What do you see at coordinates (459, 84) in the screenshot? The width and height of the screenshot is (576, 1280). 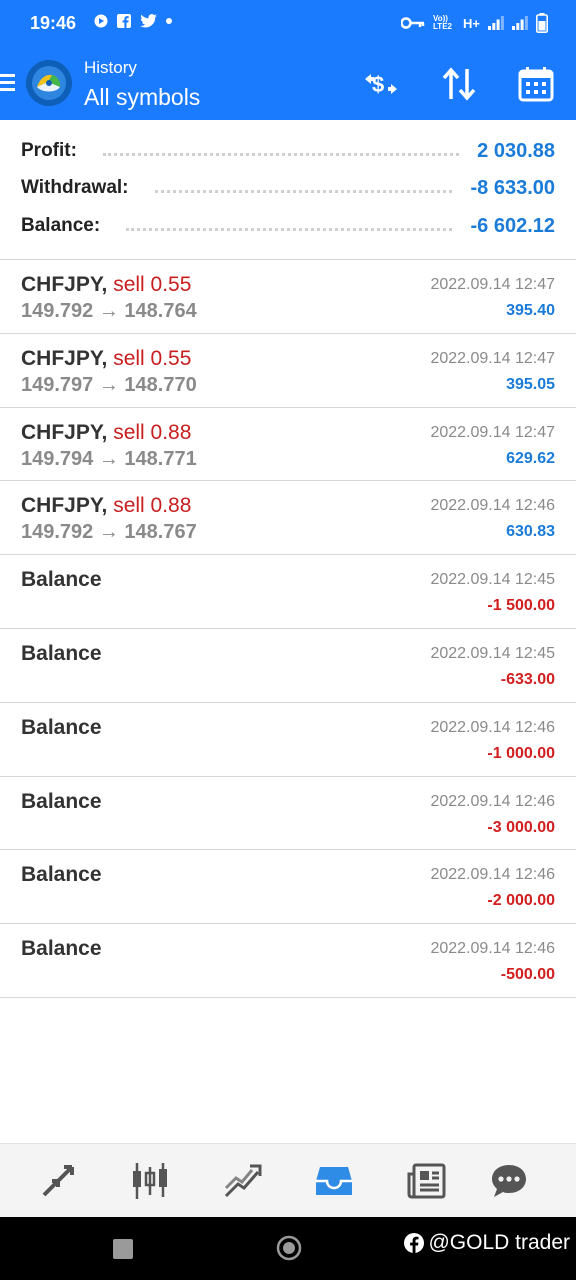 I see `sort-button` at bounding box center [459, 84].